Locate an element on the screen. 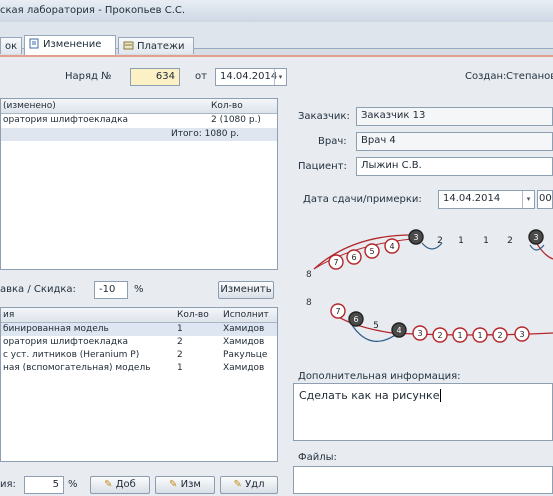 Image resolution: width=553 pixels, height=496 pixels. discount-label: авка / Скидка: is located at coordinates (38, 289).